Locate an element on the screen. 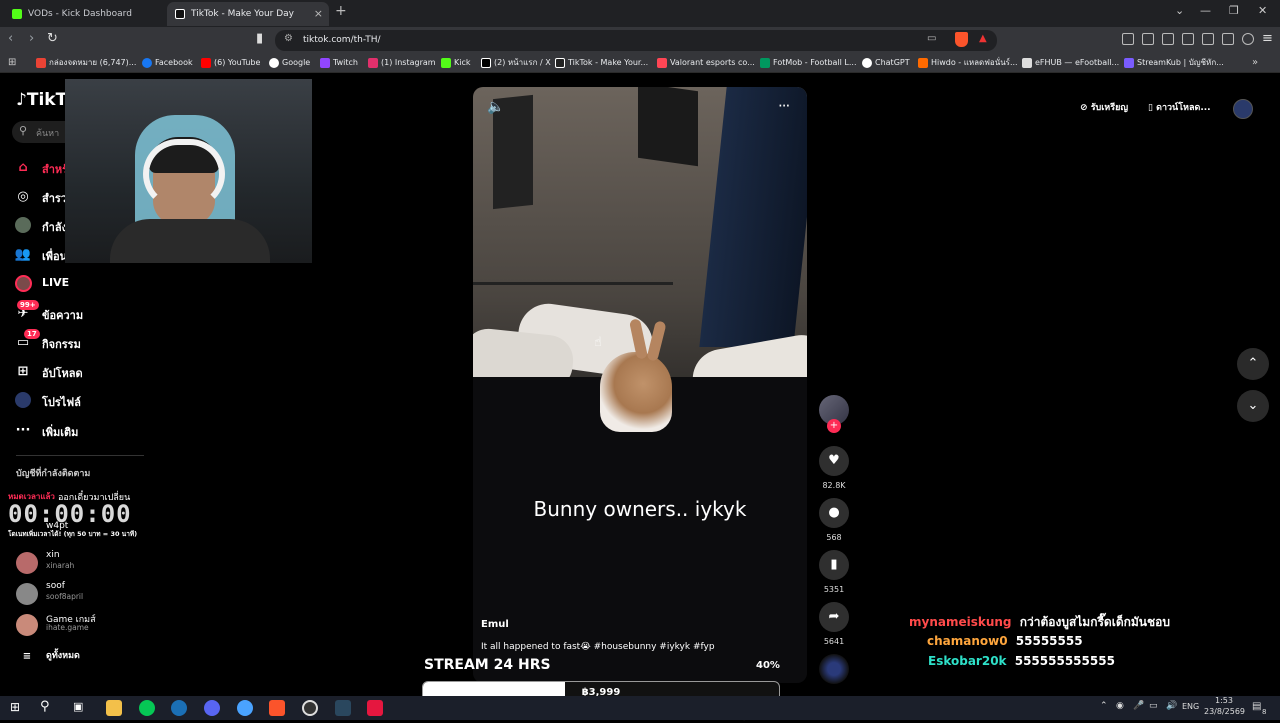 The height and width of the screenshot is (723, 1280). red-app-icon is located at coordinates (375, 708).